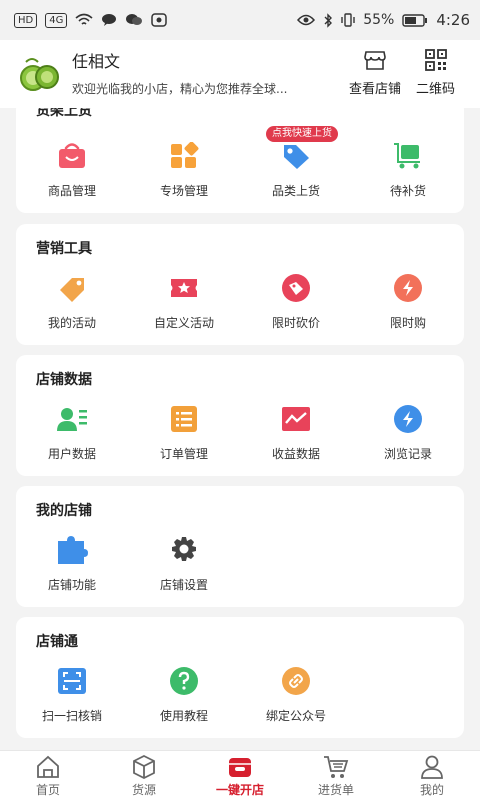  I want to click on view-store-label: 查看店铺, so click(375, 89).